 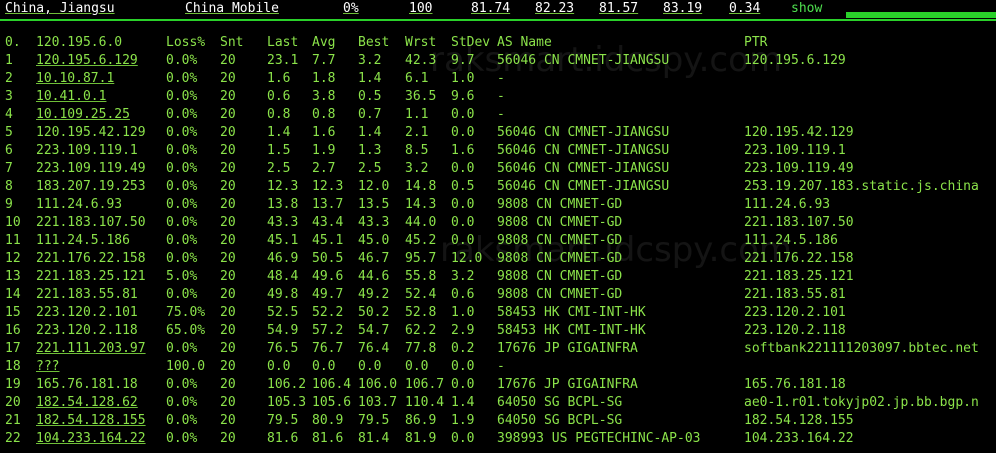 What do you see at coordinates (524, 42) in the screenshot?
I see `col-asname: AS Name` at bounding box center [524, 42].